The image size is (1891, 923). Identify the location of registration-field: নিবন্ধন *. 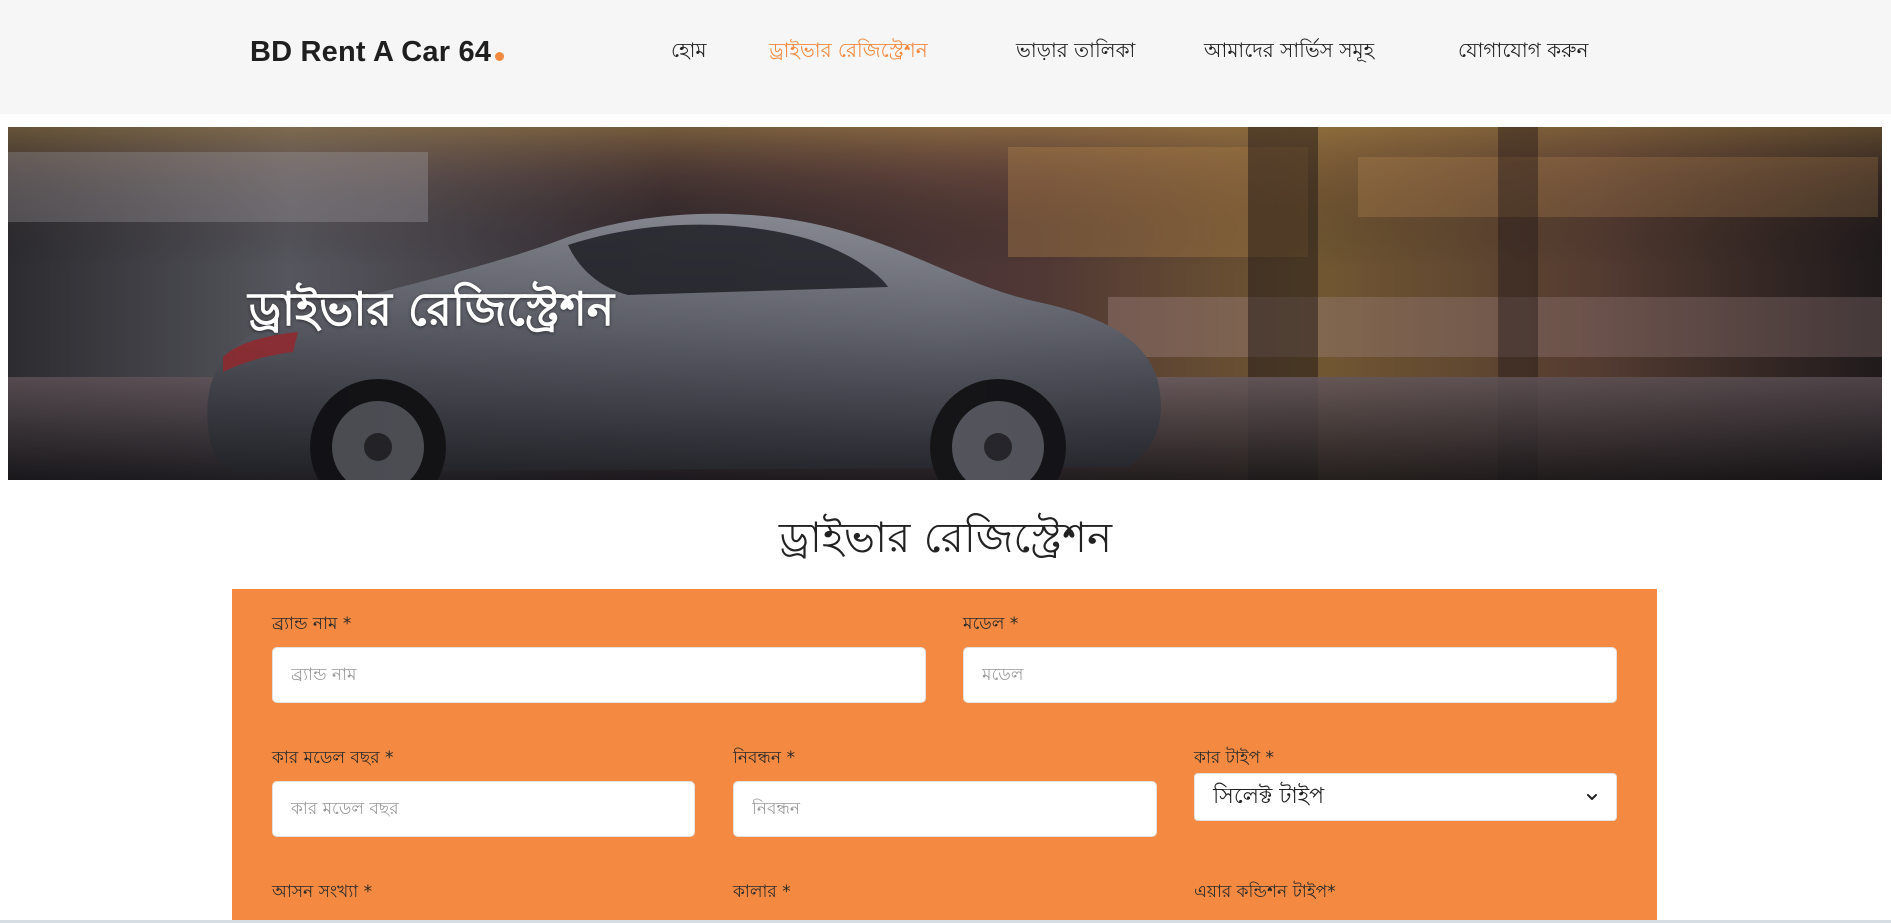
(945, 795).